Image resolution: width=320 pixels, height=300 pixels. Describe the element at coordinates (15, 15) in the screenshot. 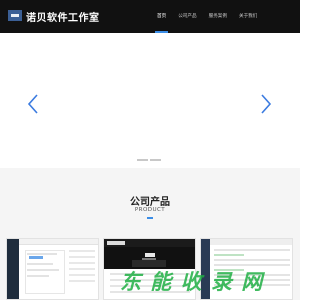

I see `logo-icon` at that location.